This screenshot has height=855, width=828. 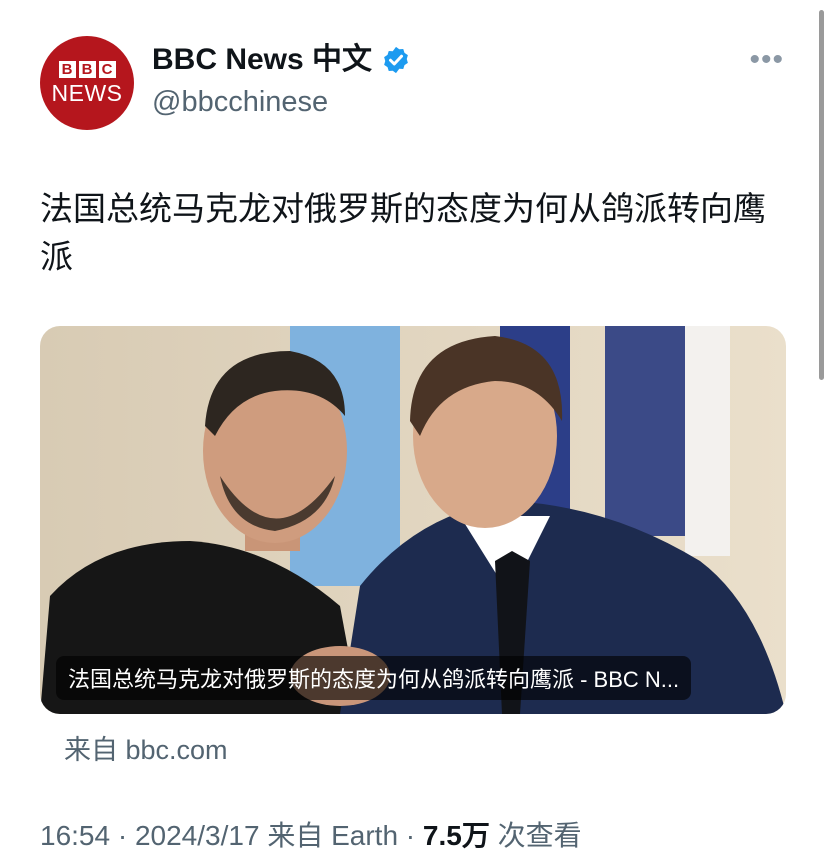 I want to click on verified-badge-icon, so click(x=396, y=60).